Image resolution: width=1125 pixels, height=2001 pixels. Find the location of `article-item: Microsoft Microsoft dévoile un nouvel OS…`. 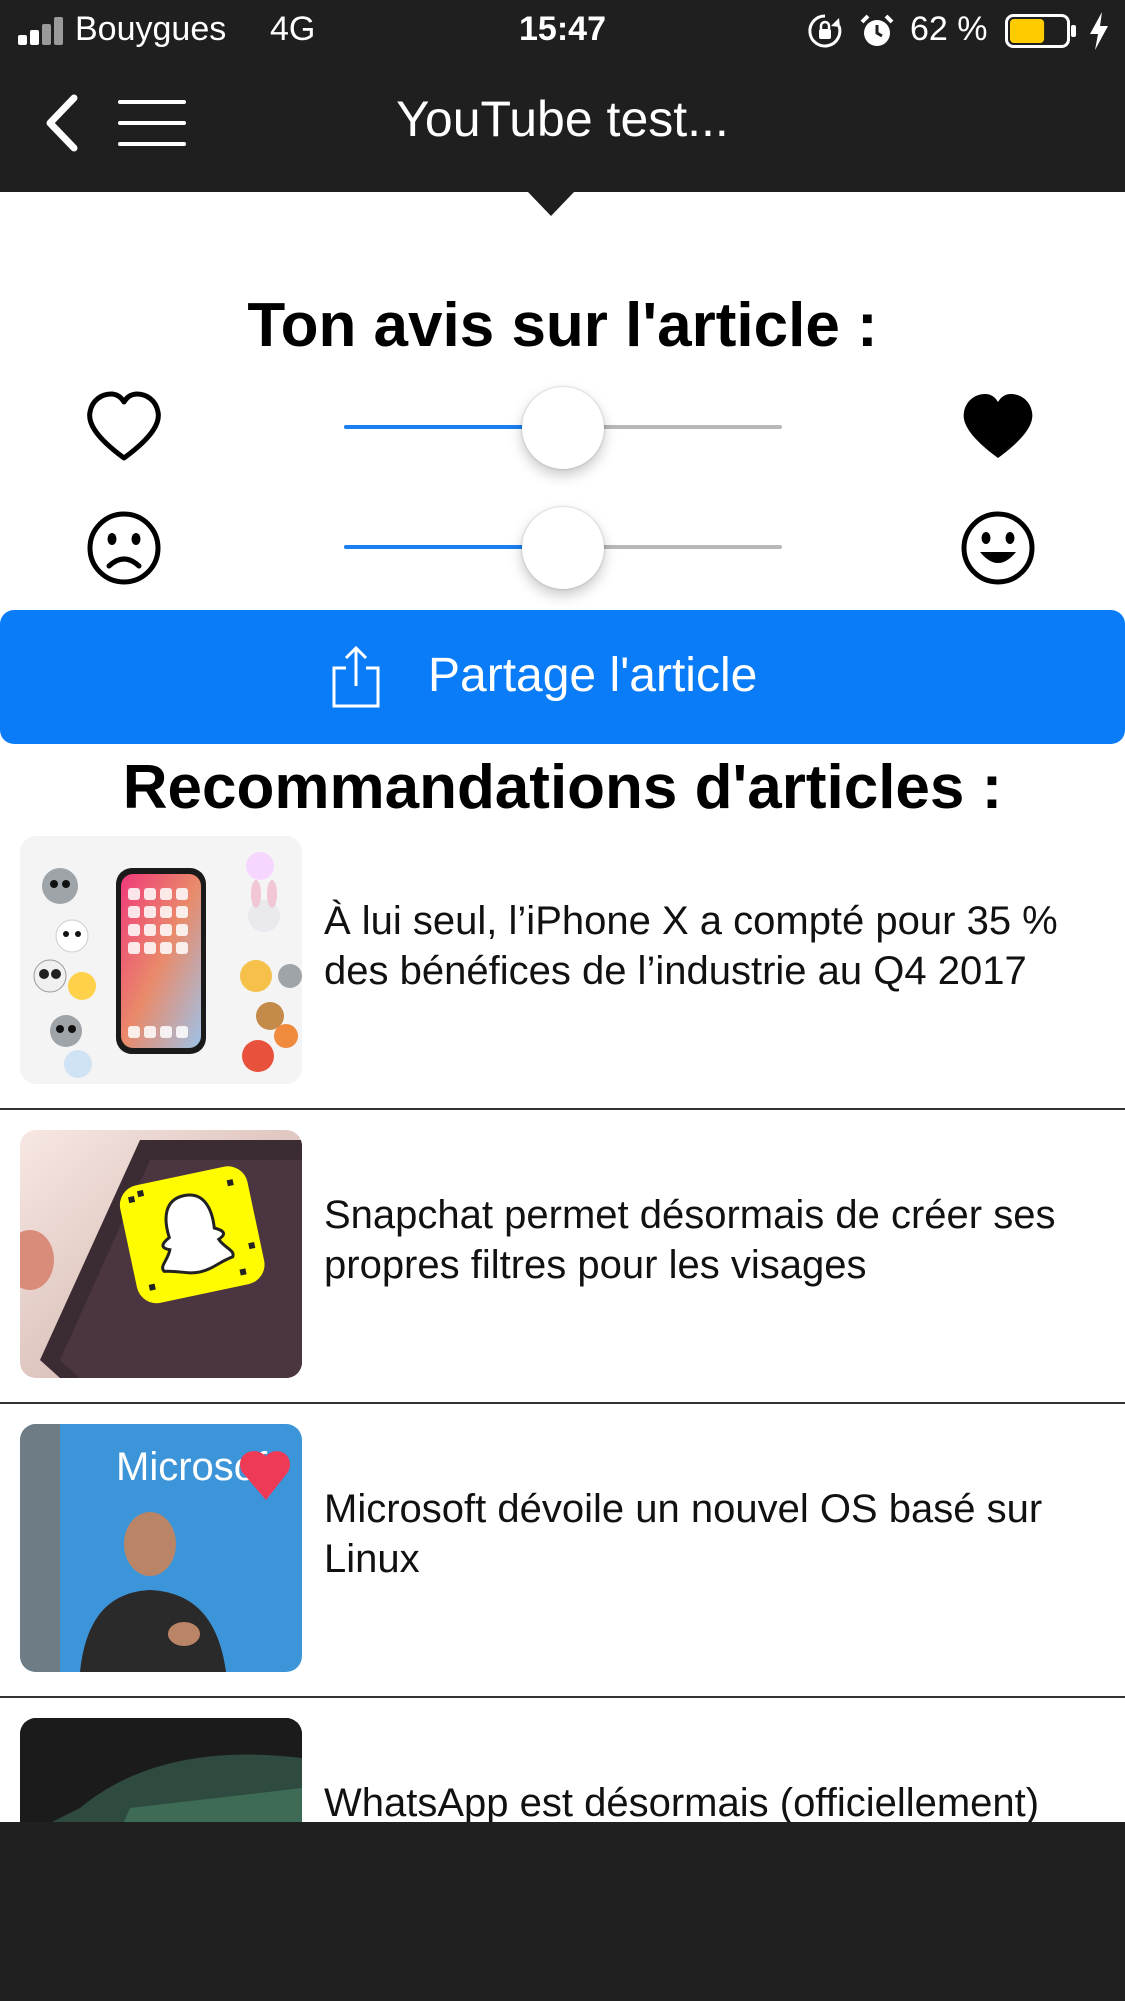

article-item: Microsoft Microsoft dévoile un nouvel OS… is located at coordinates (562, 1552).